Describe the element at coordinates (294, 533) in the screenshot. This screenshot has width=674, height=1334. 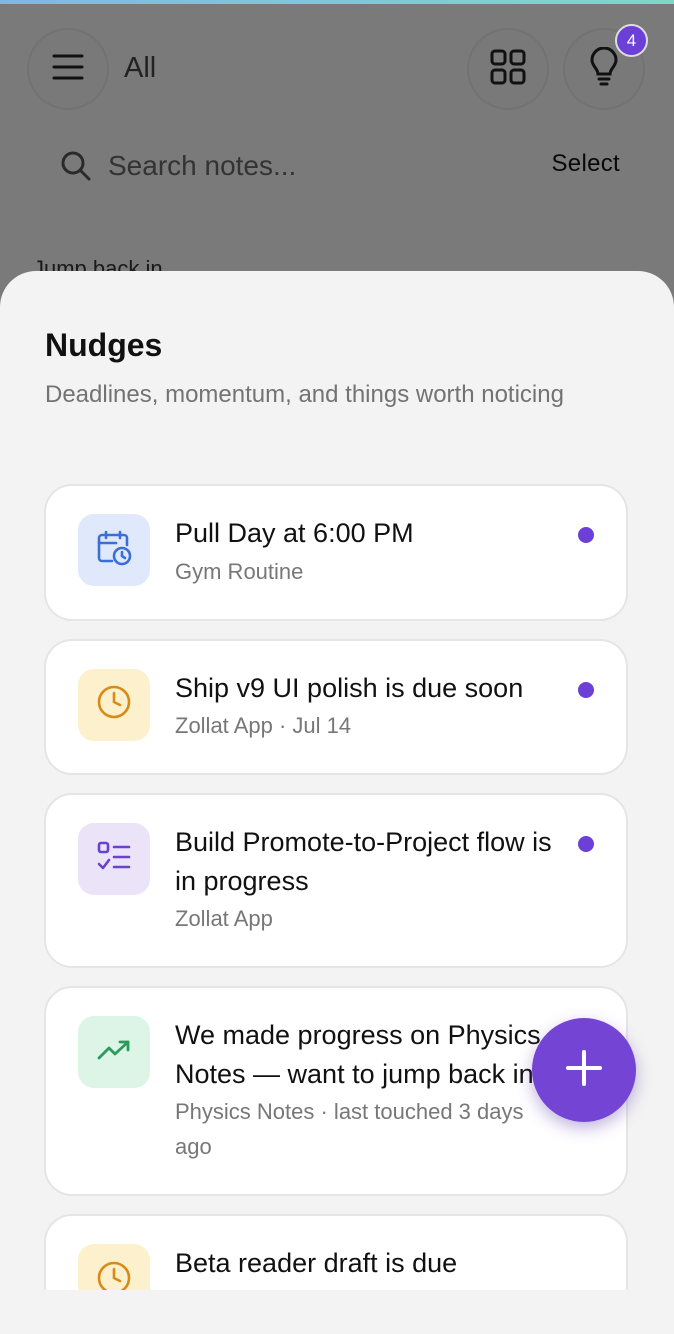
I see `nudge-title: Pull Day at 6:00 PM` at that location.